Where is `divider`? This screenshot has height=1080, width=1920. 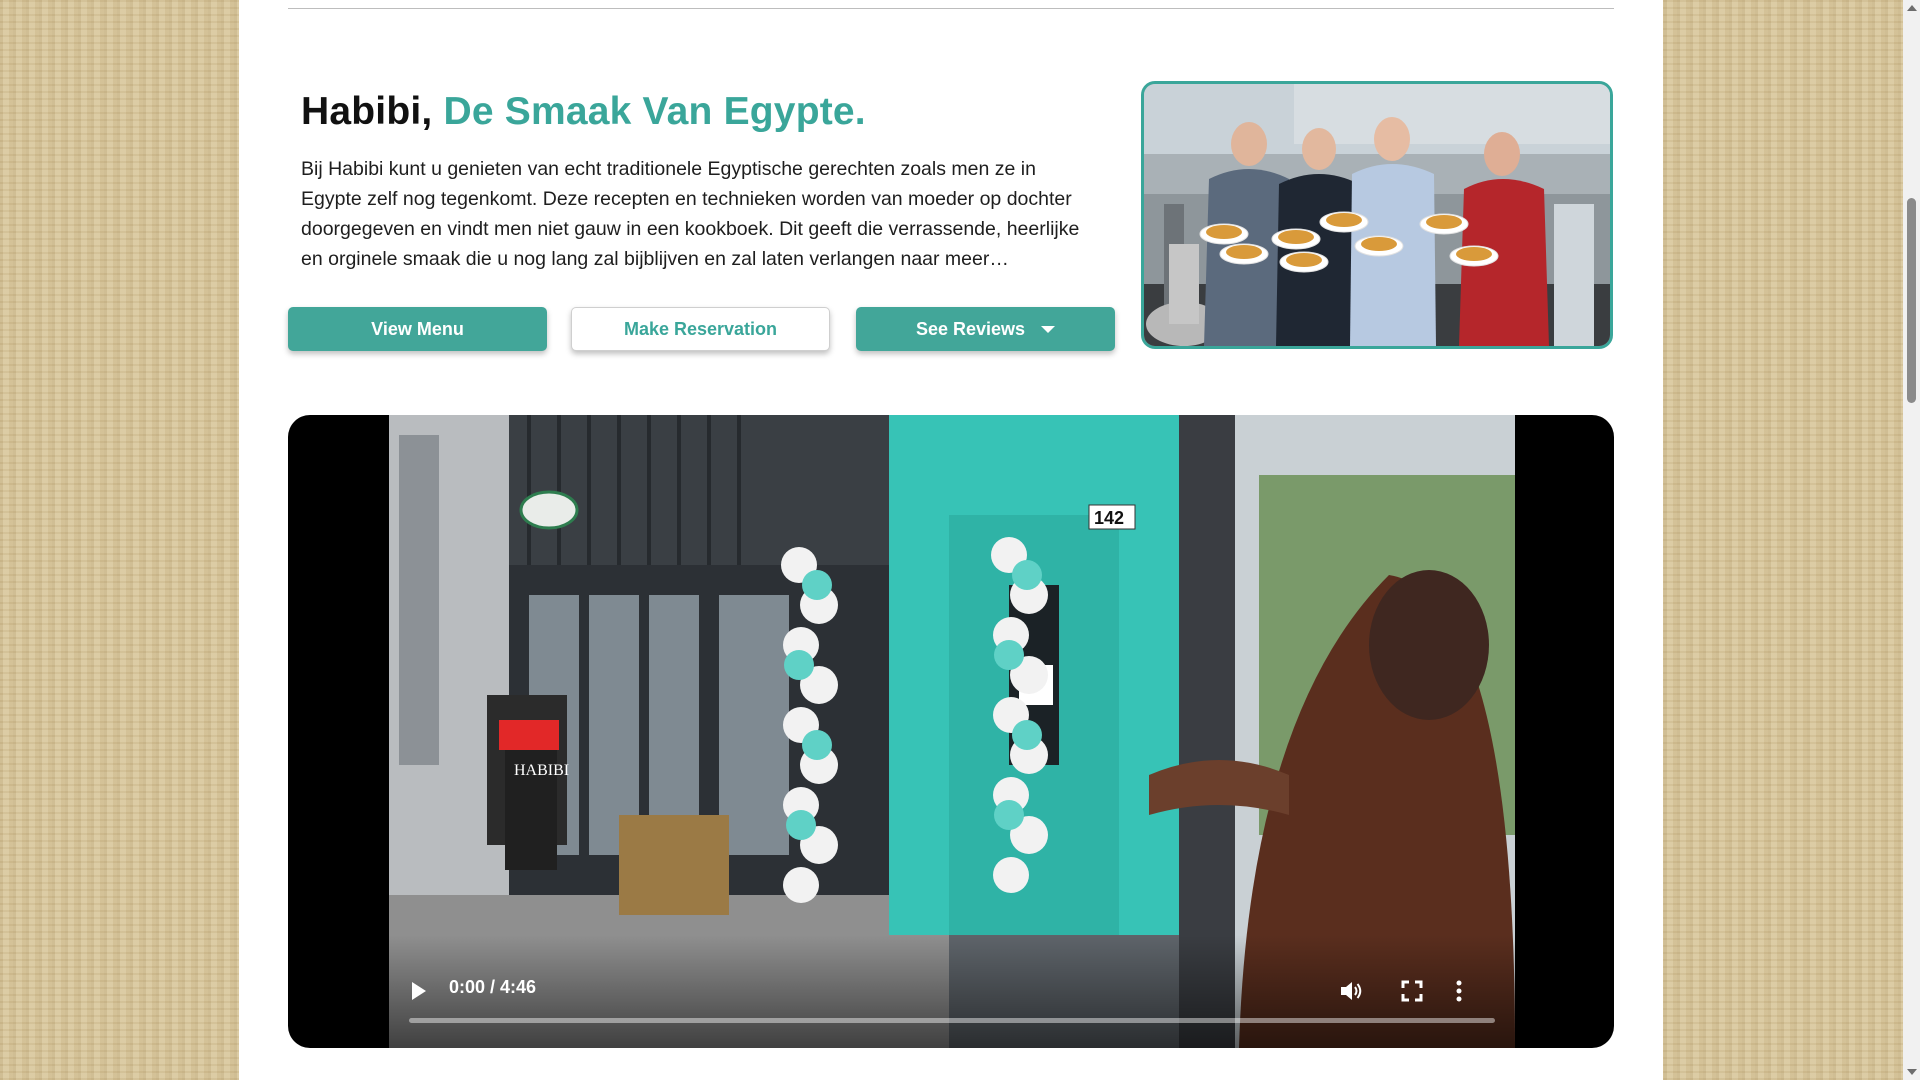 divider is located at coordinates (951, 8).